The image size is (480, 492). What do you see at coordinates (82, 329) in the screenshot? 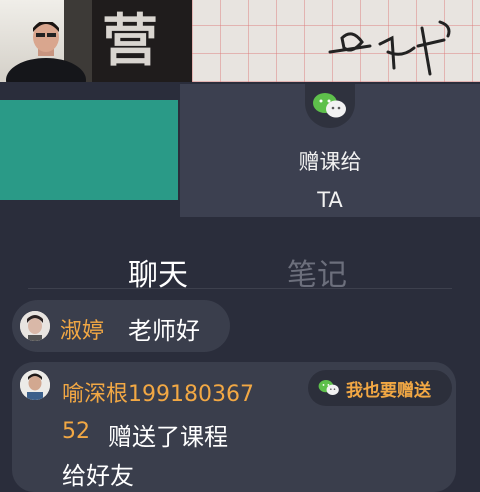
I see `sender-name: 淑婷` at bounding box center [82, 329].